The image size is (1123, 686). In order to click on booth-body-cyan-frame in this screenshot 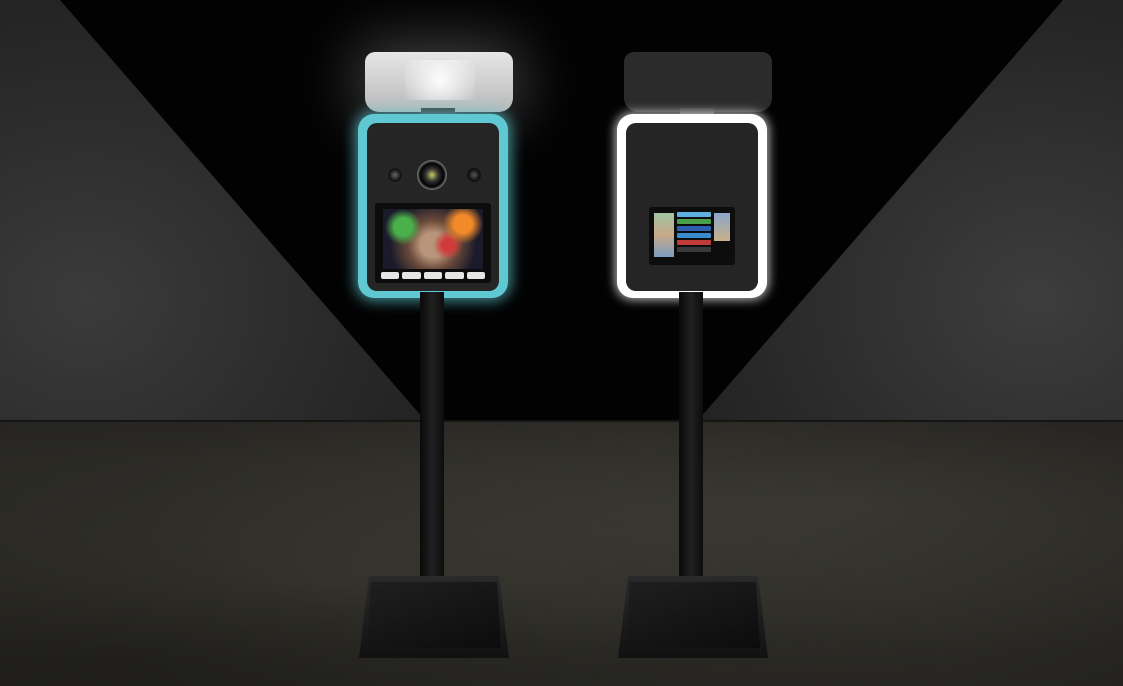, I will do `click(433, 206)`.